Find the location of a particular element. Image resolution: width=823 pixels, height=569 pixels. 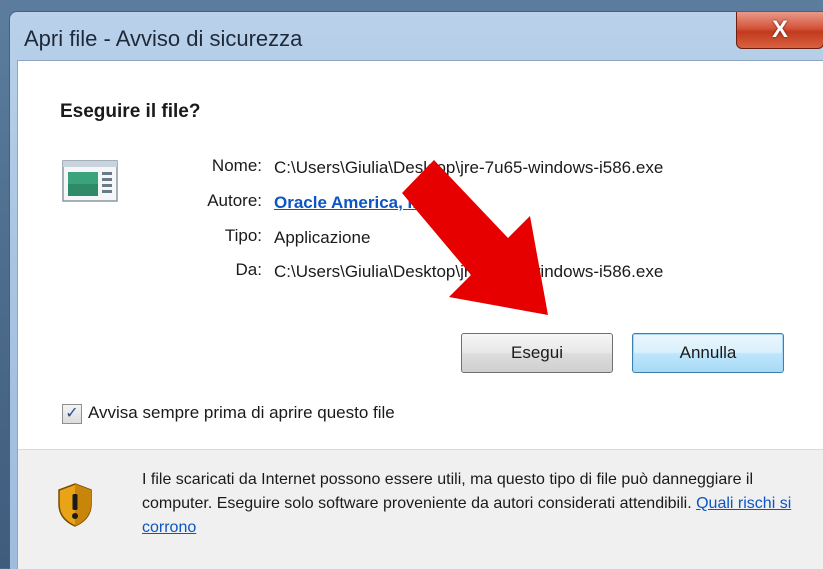

checkmark-icon: ✓ is located at coordinates (72, 413).